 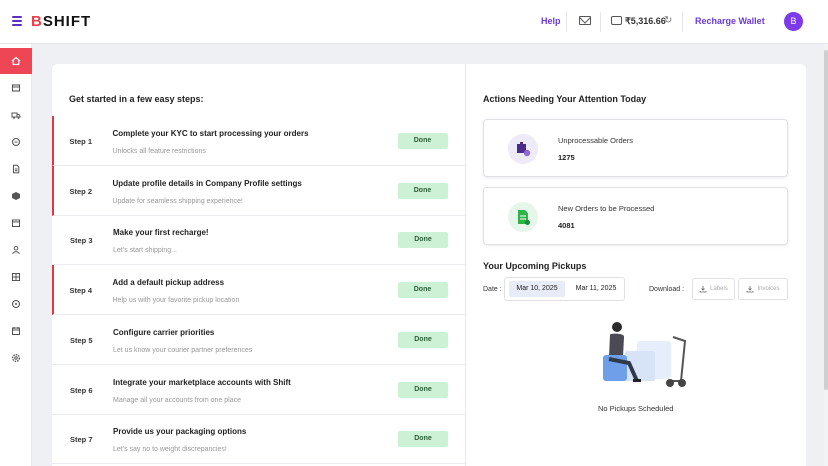 What do you see at coordinates (668, 20) in the screenshot?
I see `refresh-icon: ↻` at bounding box center [668, 20].